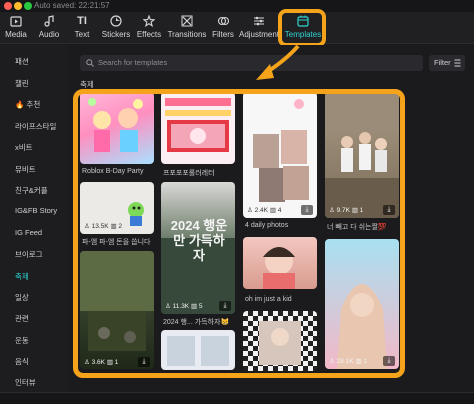 The width and height of the screenshot is (474, 404). What do you see at coordinates (35, 126) in the screenshot?
I see `sidebar-item-lifestyle: 라이프스타일` at bounding box center [35, 126].